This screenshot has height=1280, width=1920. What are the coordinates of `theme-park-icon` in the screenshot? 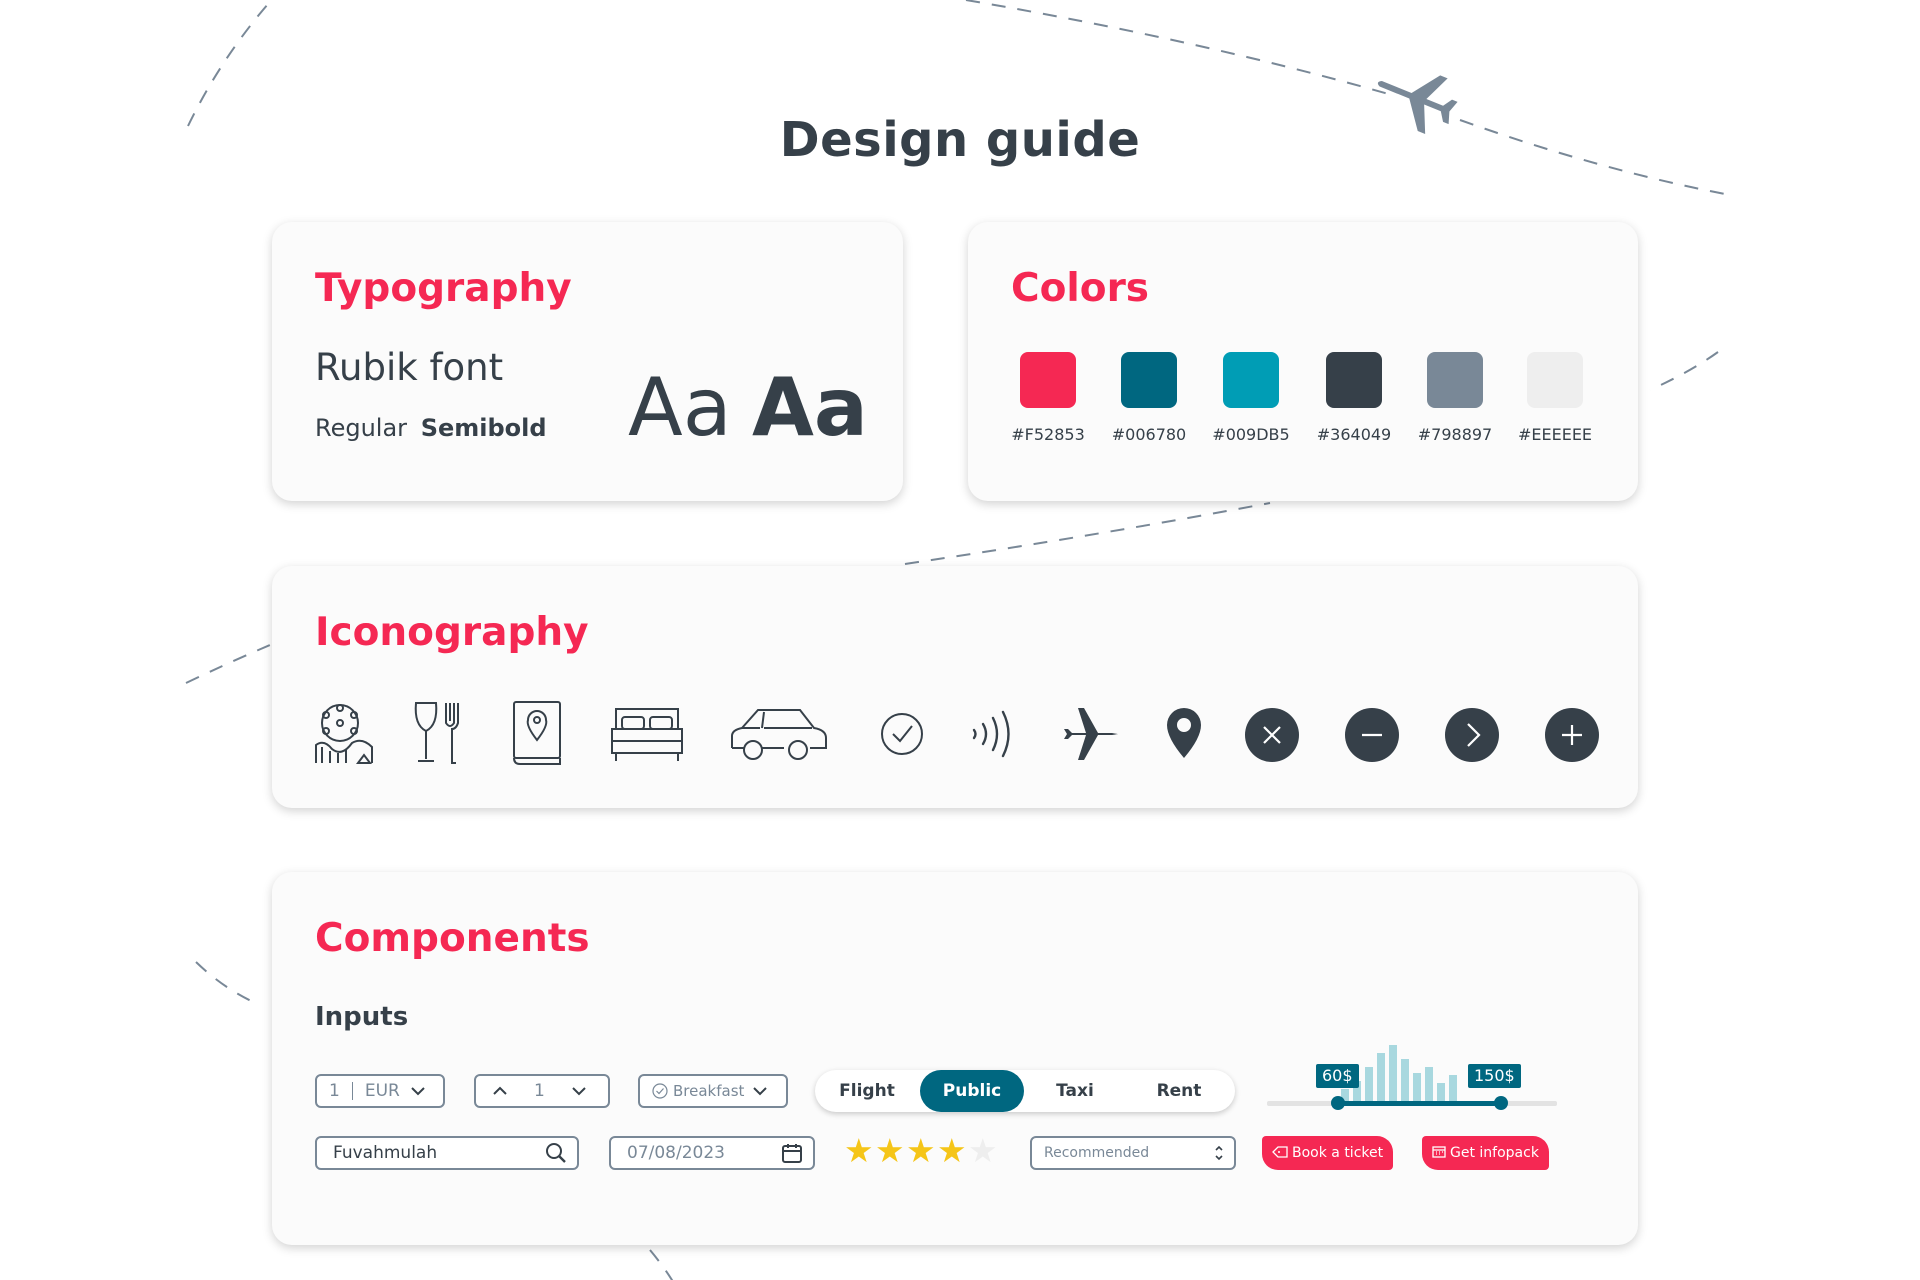 It's located at (344, 734).